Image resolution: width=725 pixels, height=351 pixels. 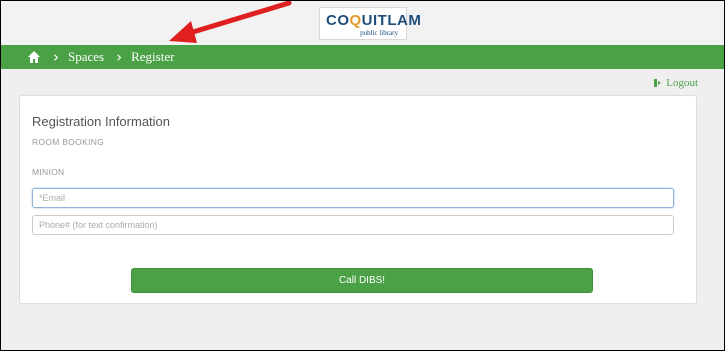 I want to click on breadcrumb-spaces: Spaces, so click(x=86, y=57).